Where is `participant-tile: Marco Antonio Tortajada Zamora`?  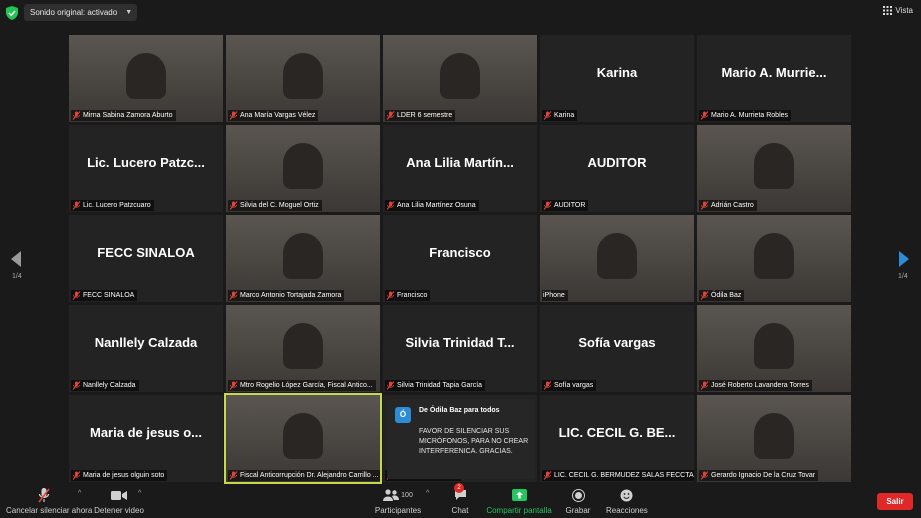
participant-tile: Marco Antonio Tortajada Zamora is located at coordinates (303, 258).